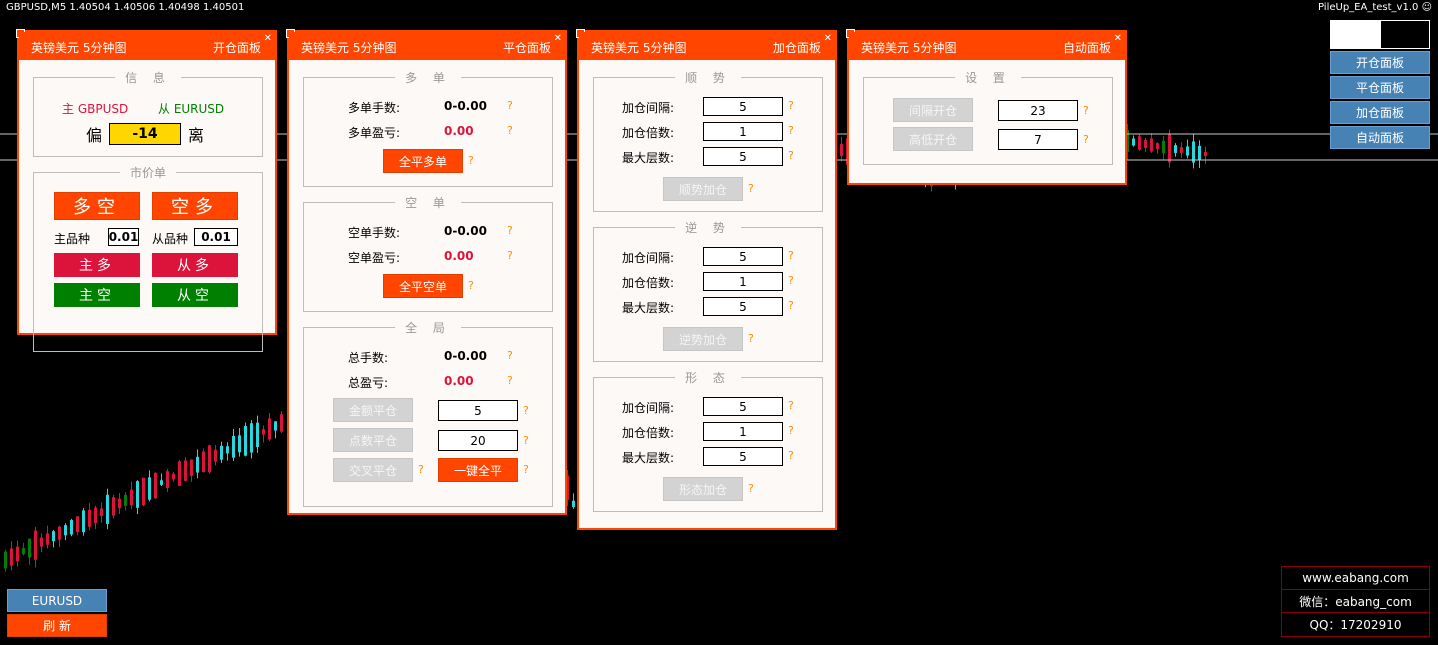 The width and height of the screenshot is (1438, 645). I want to click on panel-name: 自动面板, so click(1086, 48).